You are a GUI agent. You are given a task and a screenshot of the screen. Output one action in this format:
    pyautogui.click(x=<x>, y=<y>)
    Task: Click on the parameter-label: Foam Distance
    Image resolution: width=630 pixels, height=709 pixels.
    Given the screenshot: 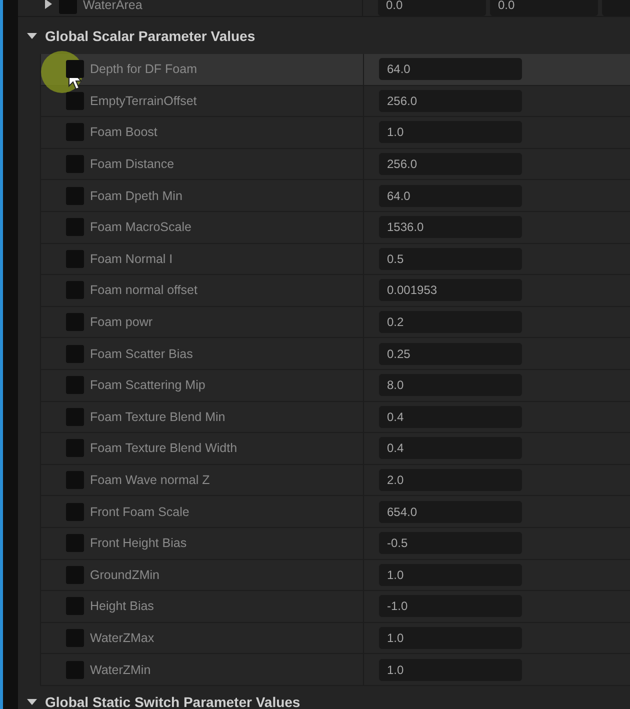 What is the action you would take?
    pyautogui.click(x=132, y=164)
    